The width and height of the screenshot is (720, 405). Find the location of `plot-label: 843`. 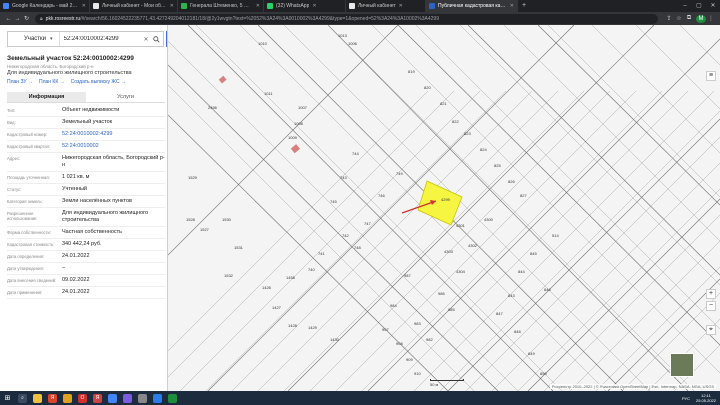

plot-label: 843 is located at coordinates (511, 295).